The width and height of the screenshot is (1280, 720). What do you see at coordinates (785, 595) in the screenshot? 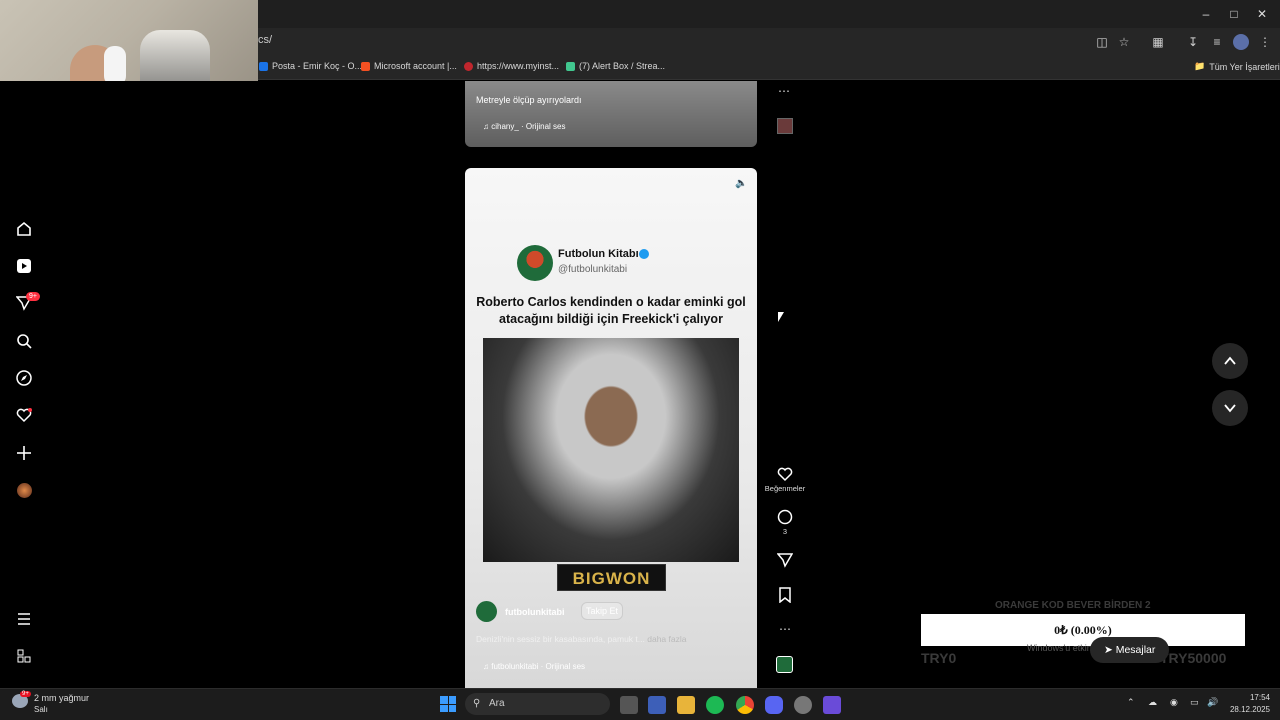
I see `save-button` at bounding box center [785, 595].